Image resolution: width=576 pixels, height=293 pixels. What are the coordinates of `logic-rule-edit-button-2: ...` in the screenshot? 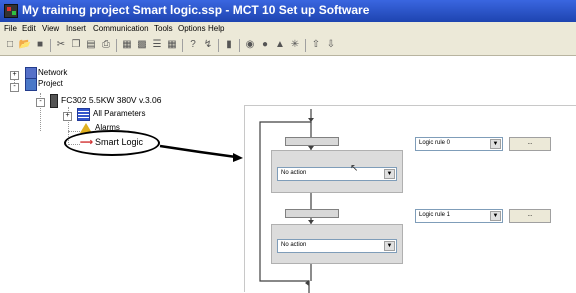 It's located at (530, 216).